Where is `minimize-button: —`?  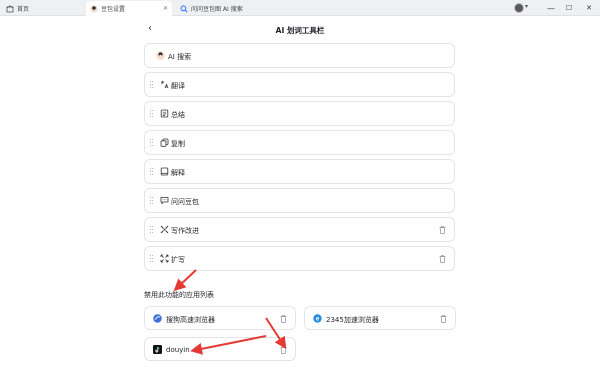 minimize-button: — is located at coordinates (551, 8).